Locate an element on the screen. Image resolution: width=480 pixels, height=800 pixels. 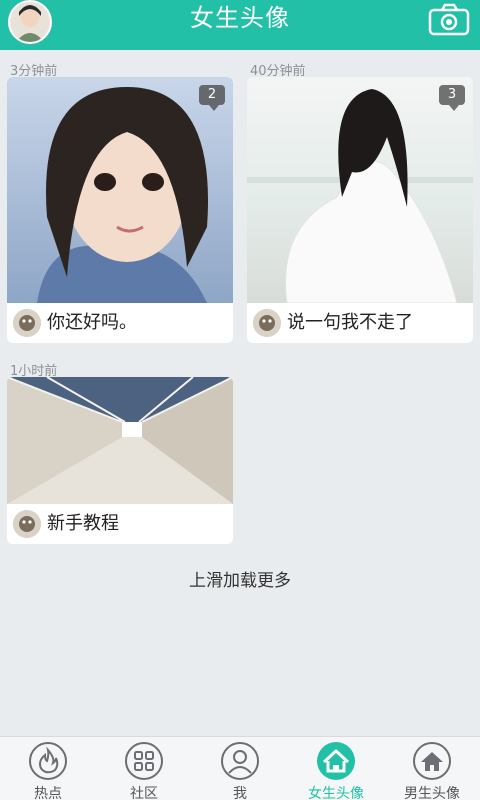
tab-community: 社区 is located at coordinates (144, 768).